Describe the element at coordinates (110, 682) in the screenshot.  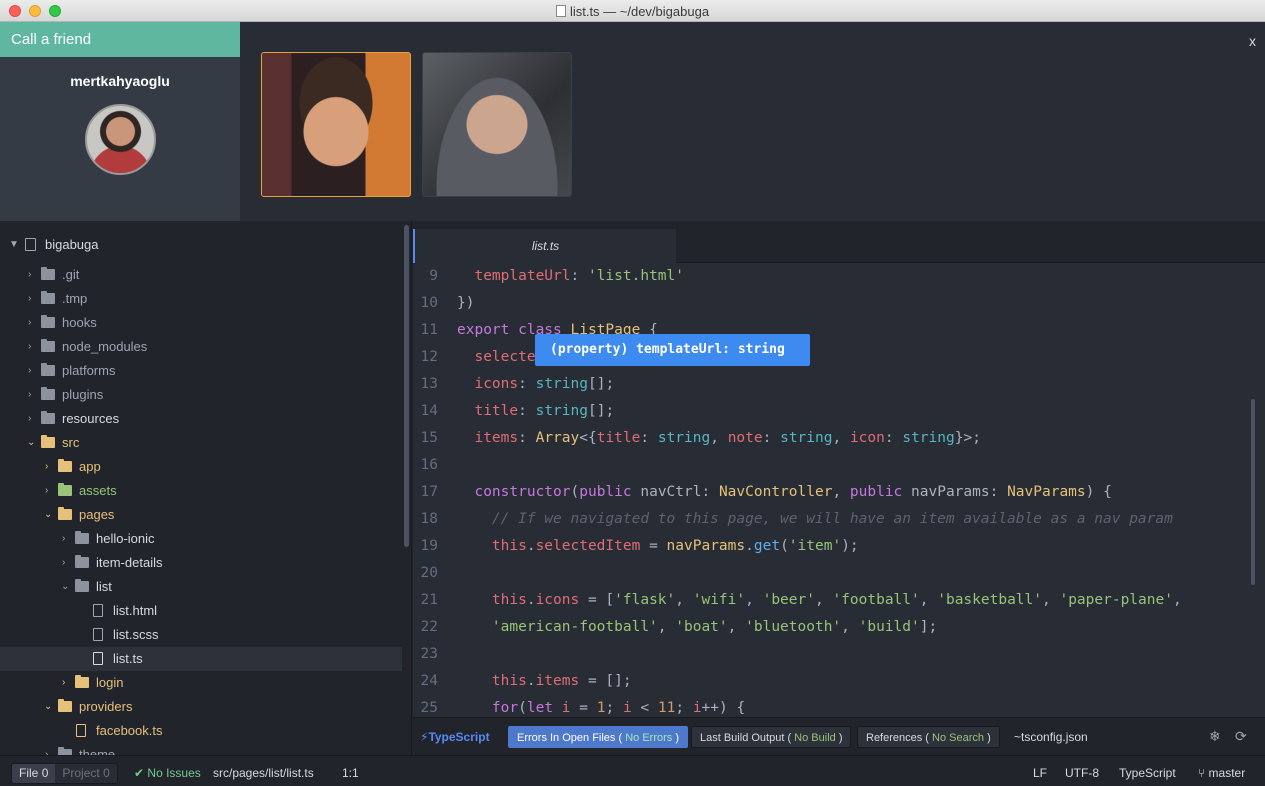
I see `tree-item-label: login` at that location.